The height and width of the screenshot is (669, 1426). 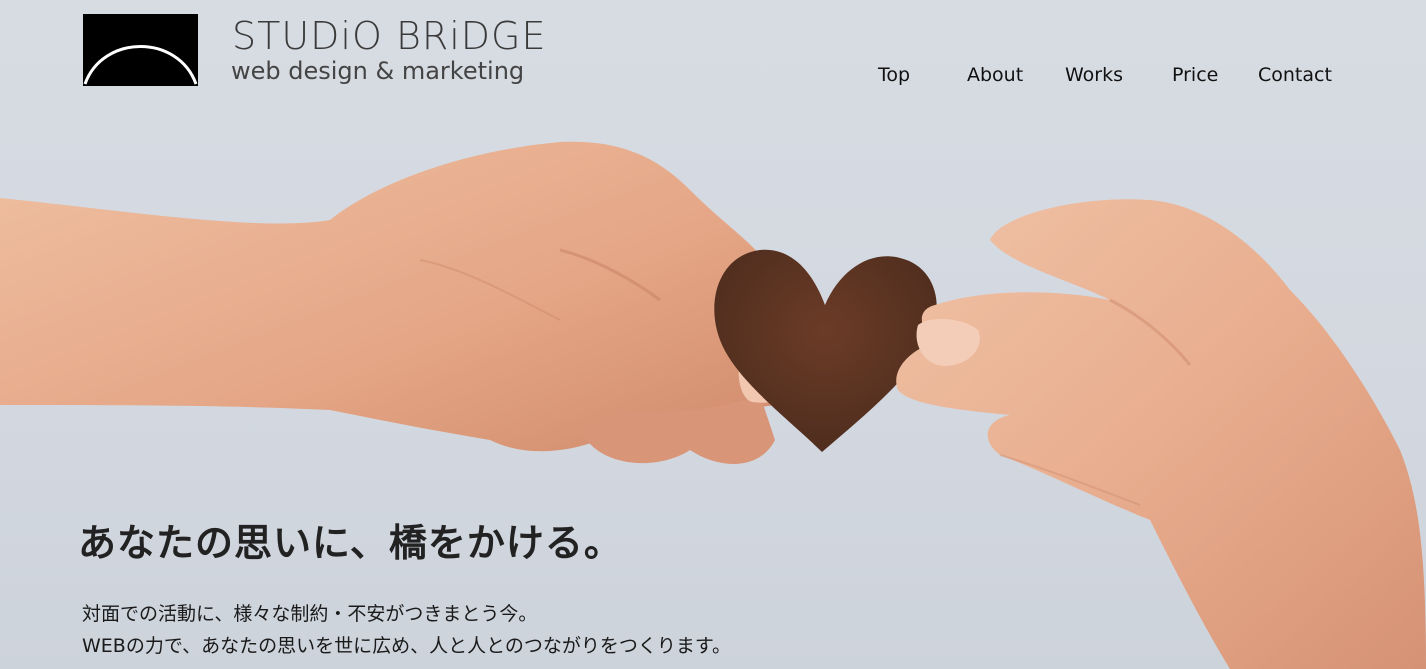 I want to click on nav-item-price: Price, so click(x=1195, y=75).